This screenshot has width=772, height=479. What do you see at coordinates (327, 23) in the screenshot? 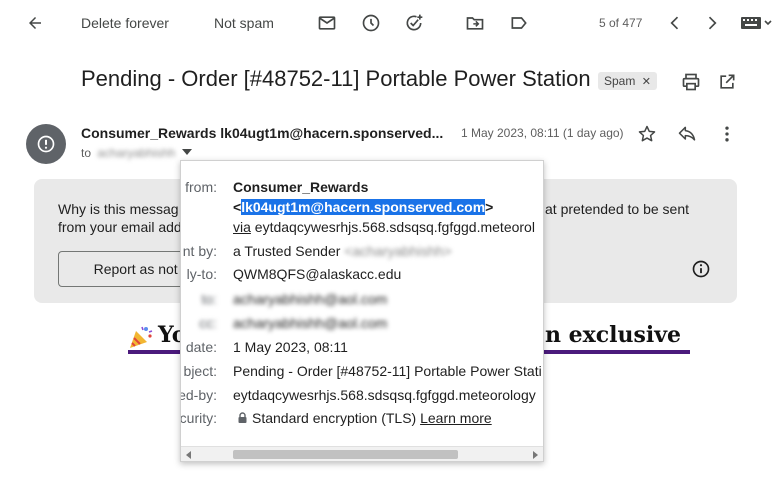
I see `mail-icon` at bounding box center [327, 23].